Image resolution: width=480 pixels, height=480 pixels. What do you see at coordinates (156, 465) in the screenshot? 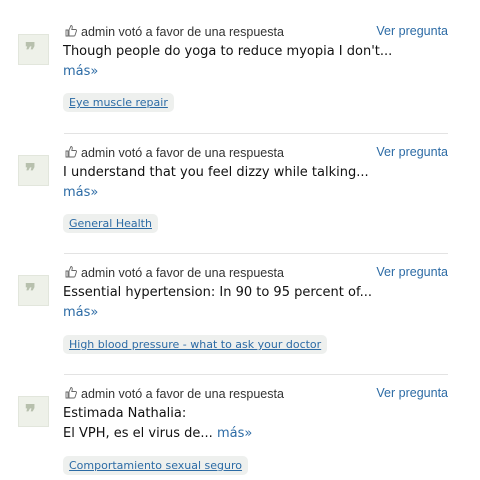
I see `topic-tag: Comportamiento sexual seguro` at bounding box center [156, 465].